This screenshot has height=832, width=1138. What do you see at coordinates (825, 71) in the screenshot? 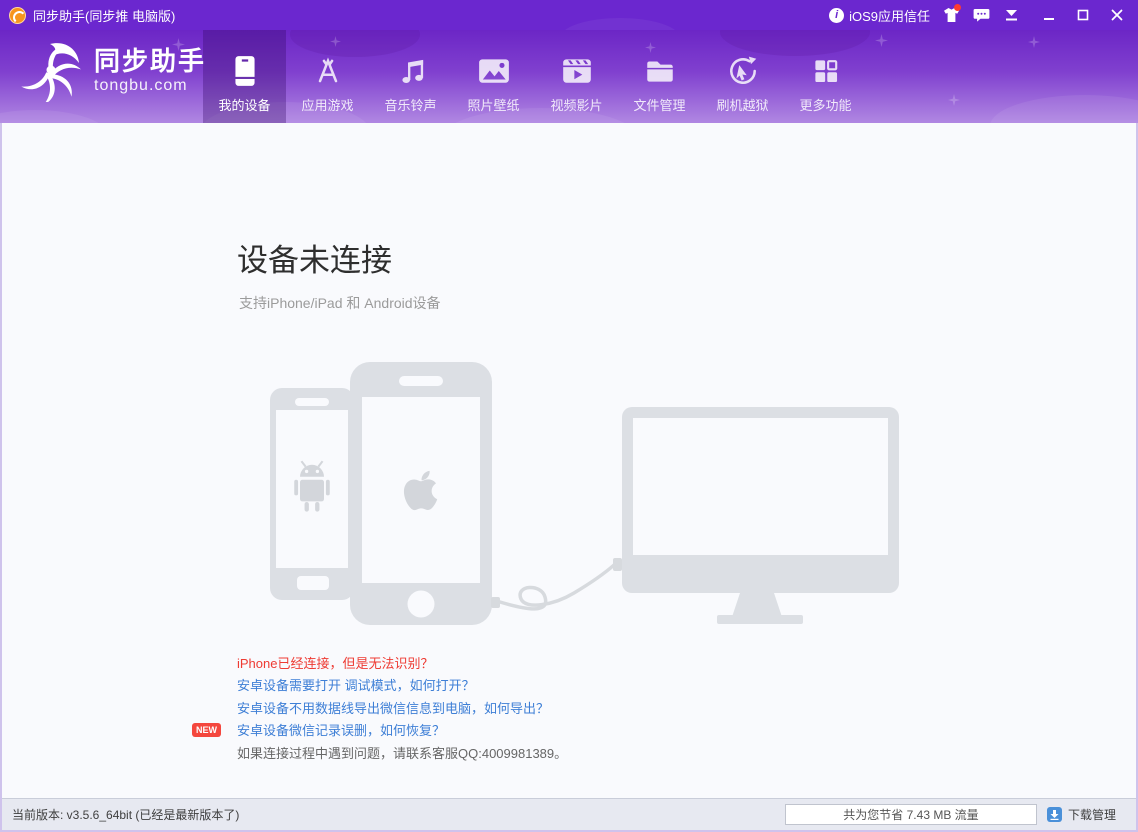
I see `more-grid-icon` at bounding box center [825, 71].